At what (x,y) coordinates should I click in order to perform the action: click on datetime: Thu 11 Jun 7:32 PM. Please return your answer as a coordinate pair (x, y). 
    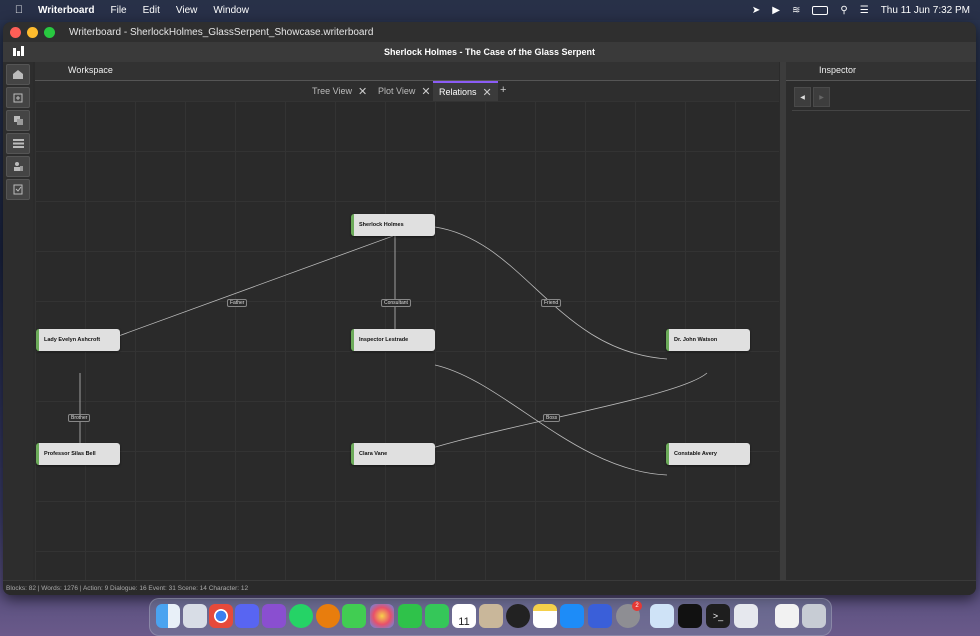
    Looking at the image, I should click on (925, 10).